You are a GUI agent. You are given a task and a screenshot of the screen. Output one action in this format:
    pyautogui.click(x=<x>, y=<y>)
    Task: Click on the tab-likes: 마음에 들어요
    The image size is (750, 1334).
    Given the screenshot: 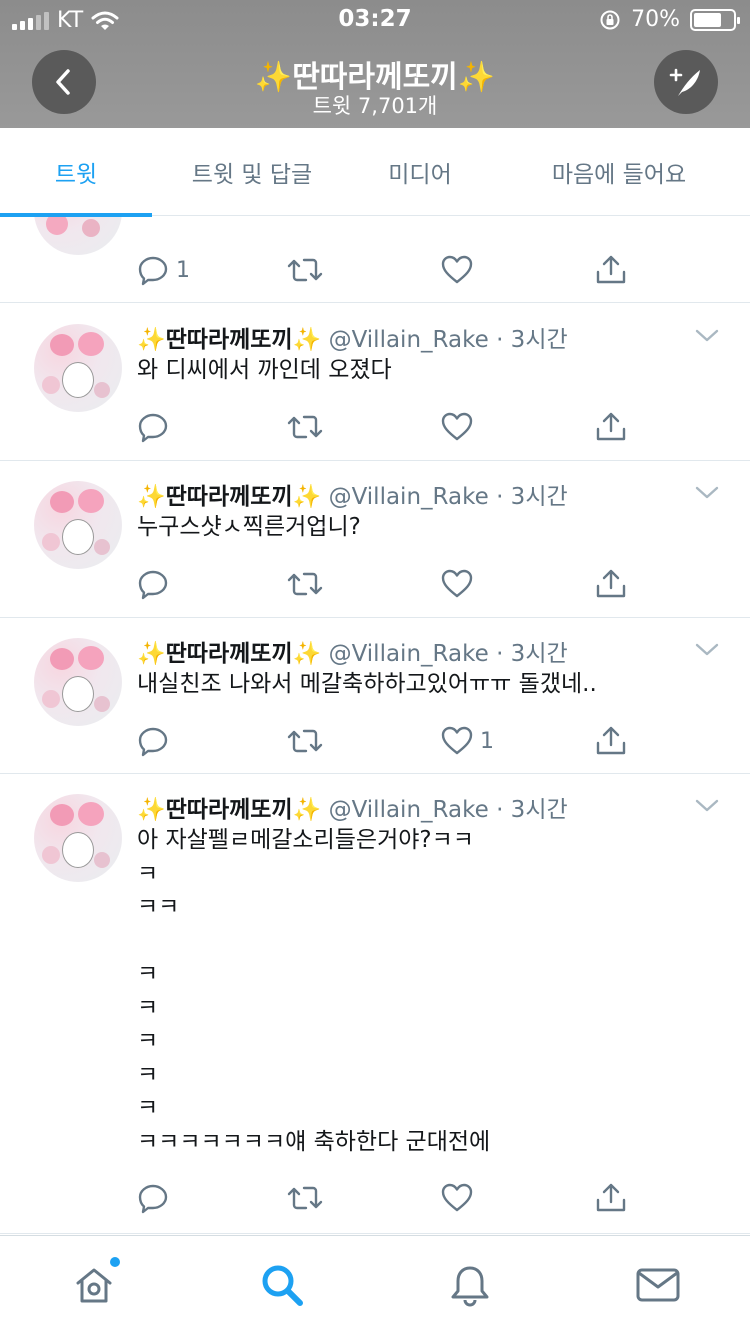 What is the action you would take?
    pyautogui.click(x=619, y=172)
    